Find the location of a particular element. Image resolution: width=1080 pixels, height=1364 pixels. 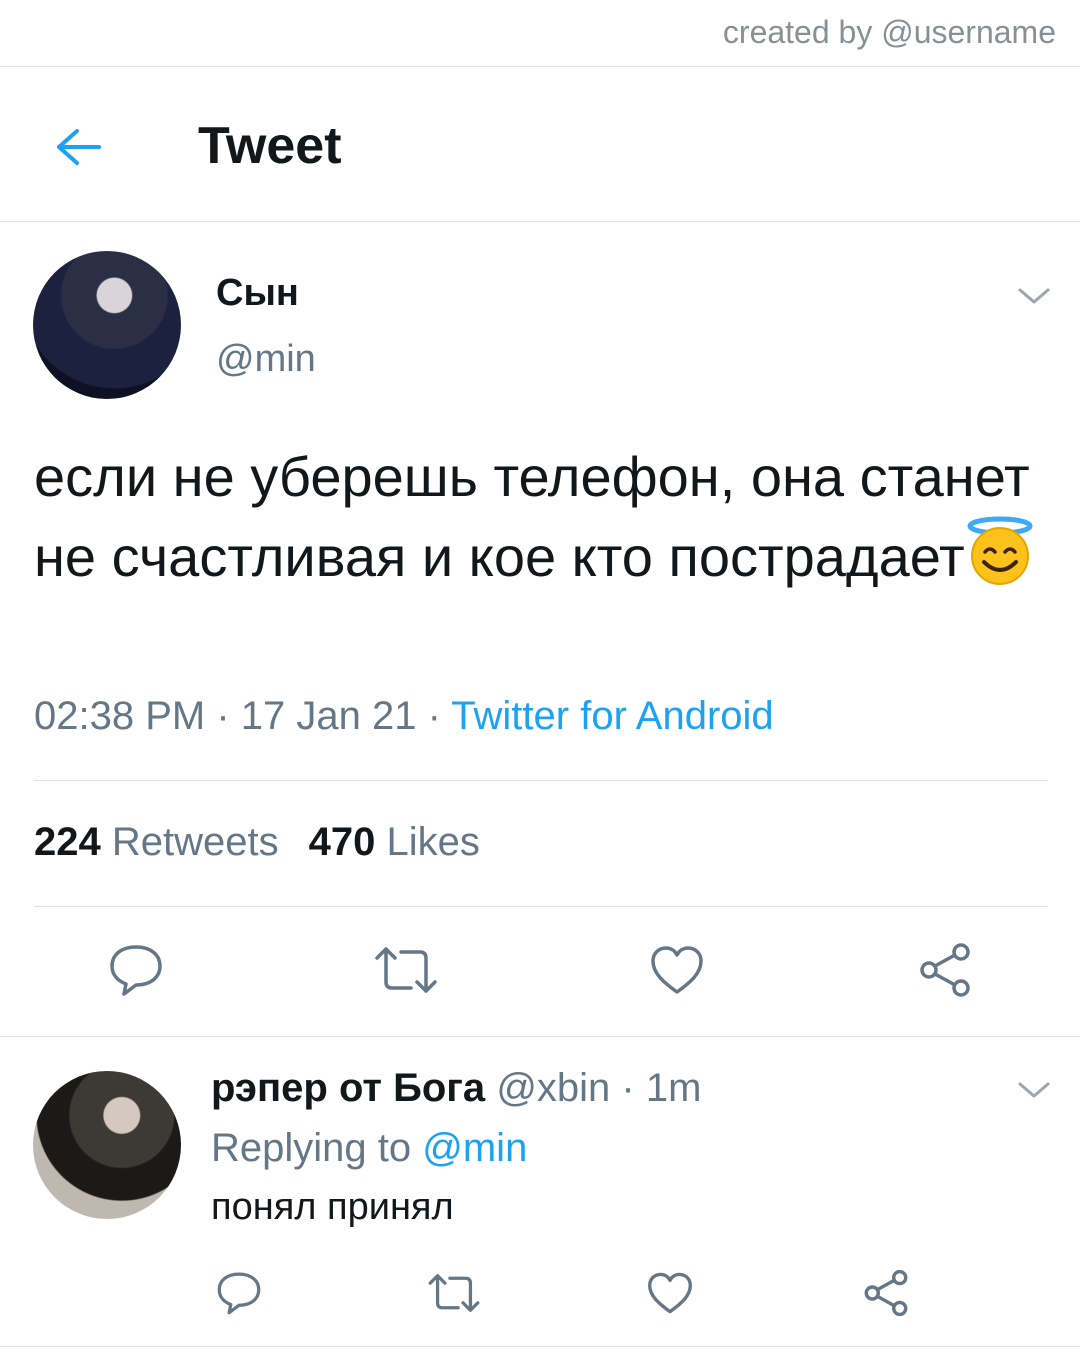

tweet-stats: 224 Retweets 470 Likes is located at coordinates (257, 842).